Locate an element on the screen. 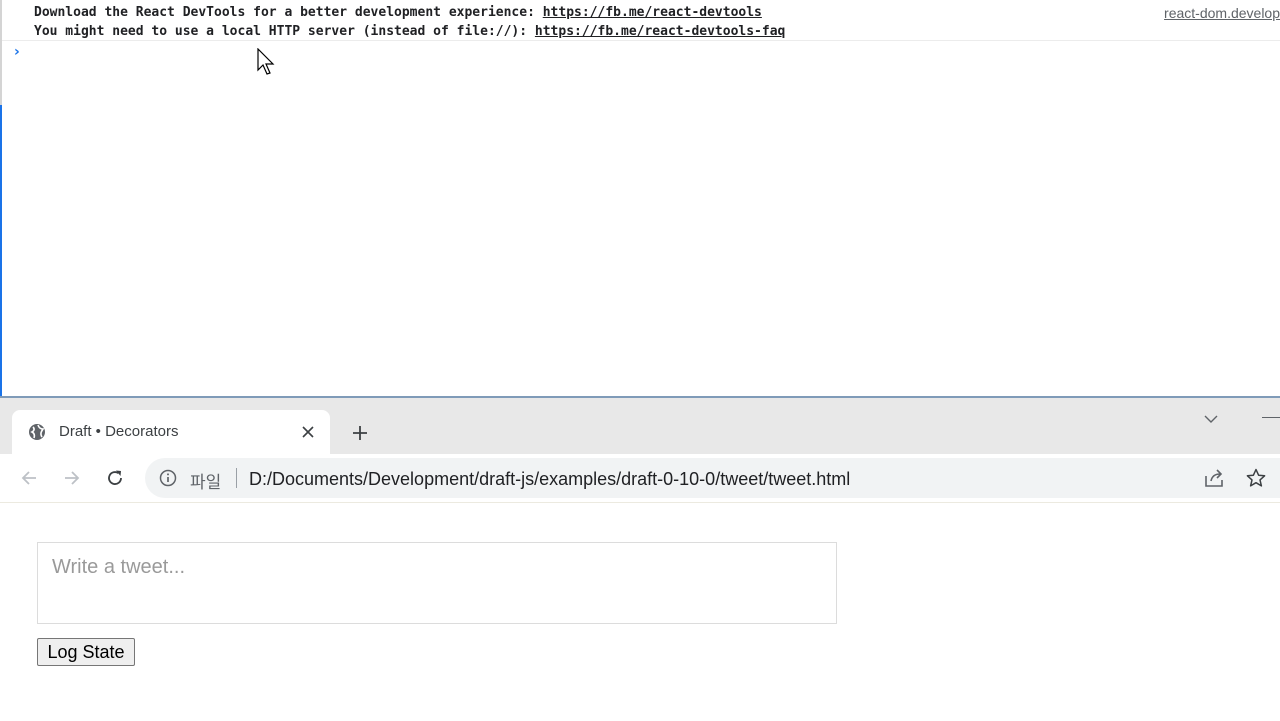 This screenshot has width=1280, height=721. console-input is located at coordinates (636, 54).